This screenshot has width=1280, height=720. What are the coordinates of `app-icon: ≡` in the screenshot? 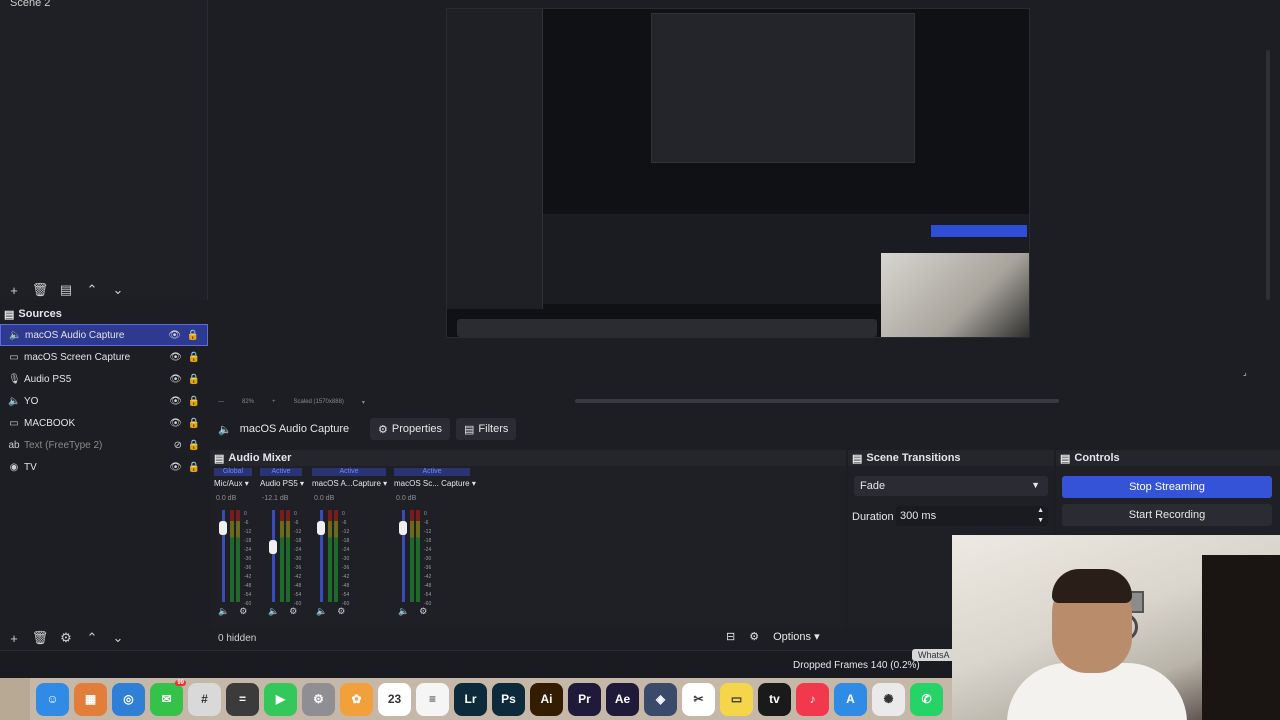 It's located at (432, 699).